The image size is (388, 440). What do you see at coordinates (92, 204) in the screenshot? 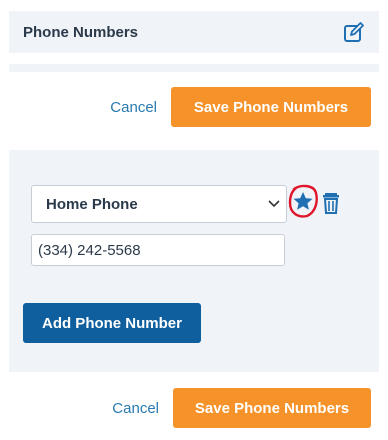
I see `phone-type-value: Home Phone` at bounding box center [92, 204].